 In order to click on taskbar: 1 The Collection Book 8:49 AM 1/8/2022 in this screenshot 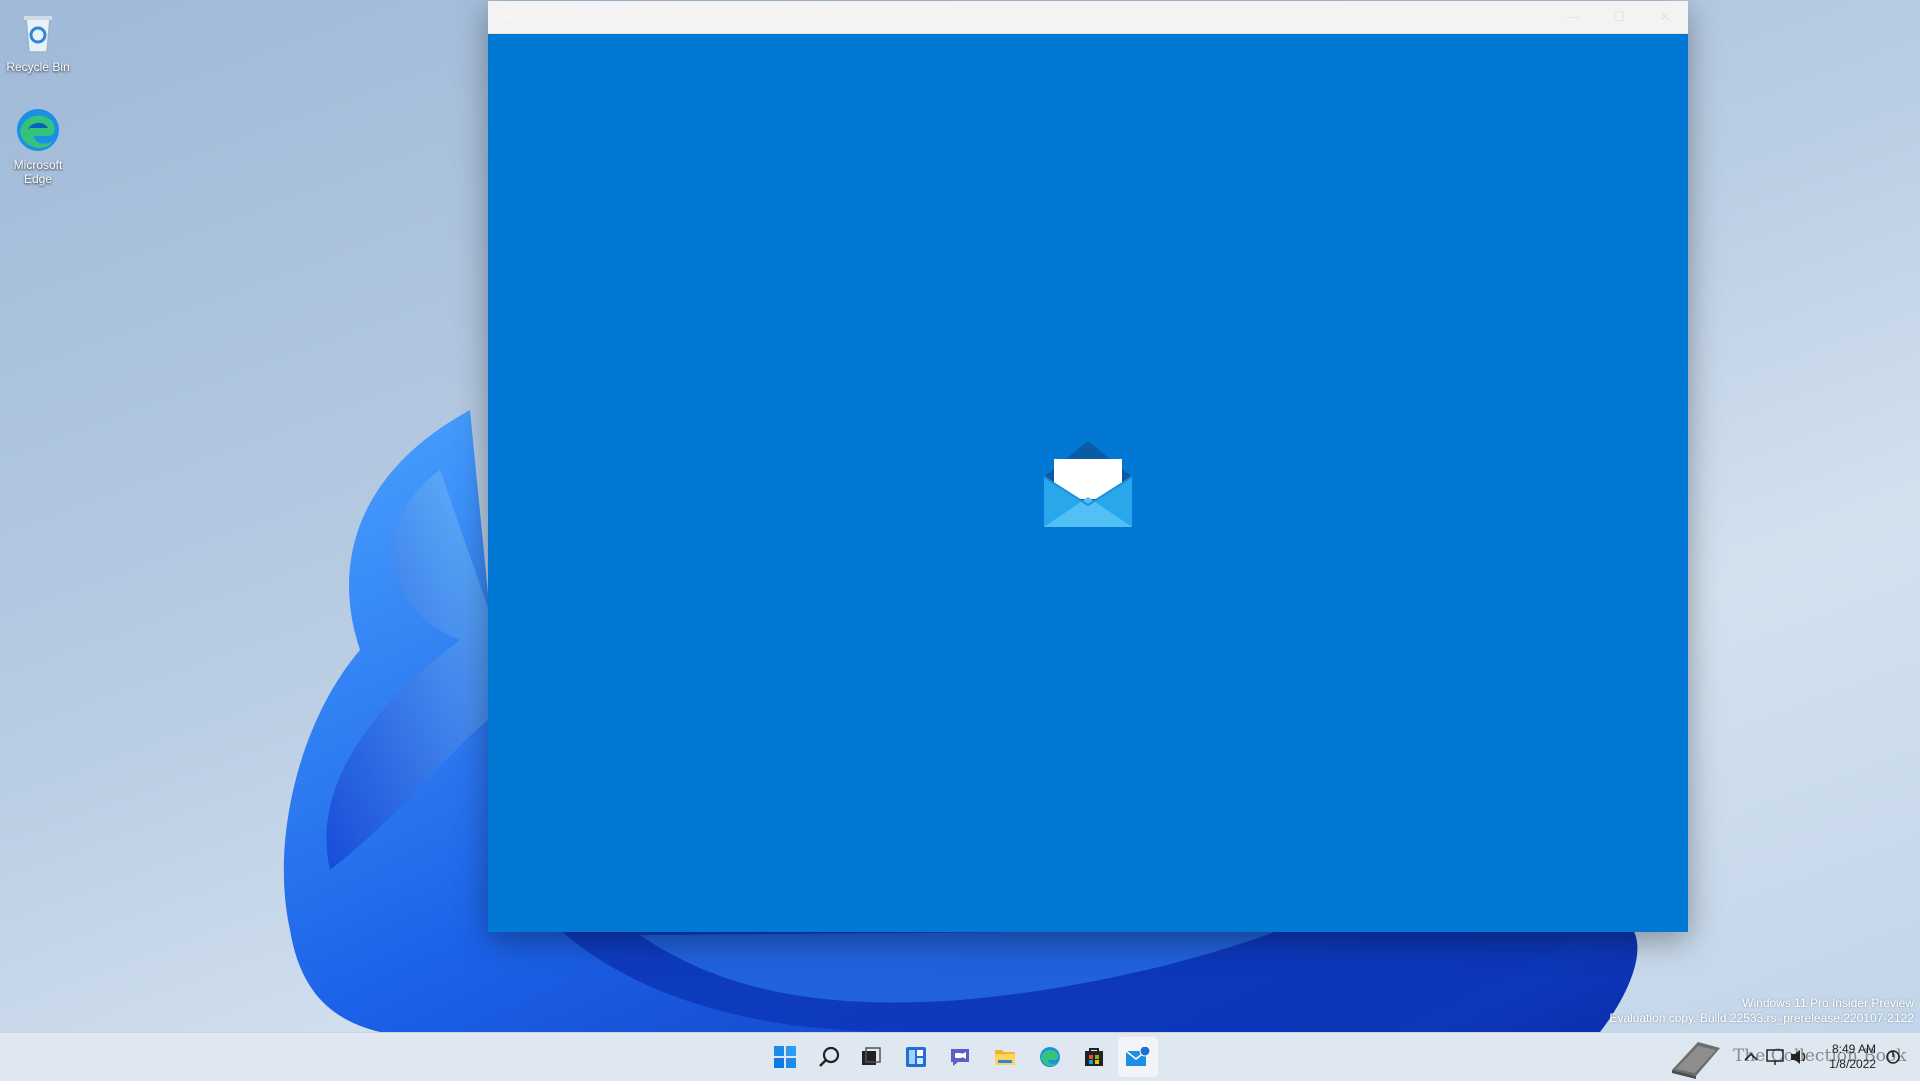, I will do `click(960, 1056)`.